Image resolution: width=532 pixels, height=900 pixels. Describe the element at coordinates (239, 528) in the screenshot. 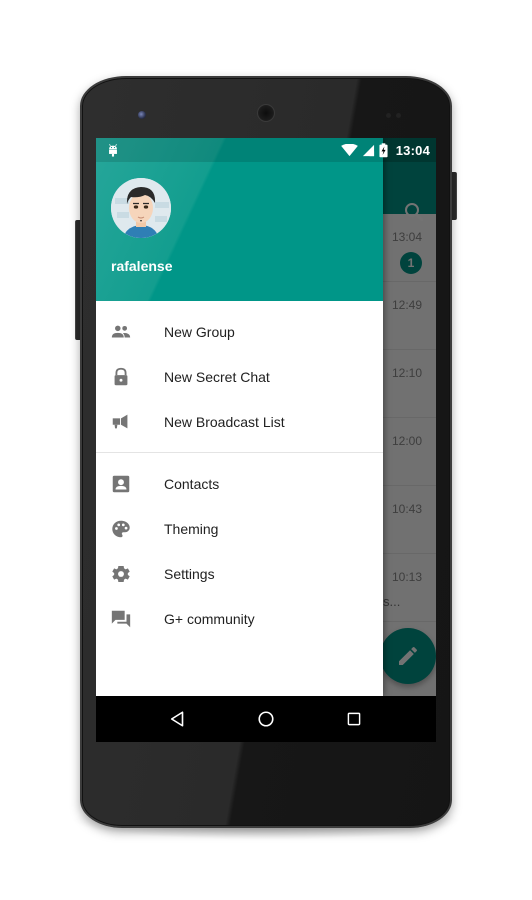

I see `menu-item-theming: Theming` at that location.